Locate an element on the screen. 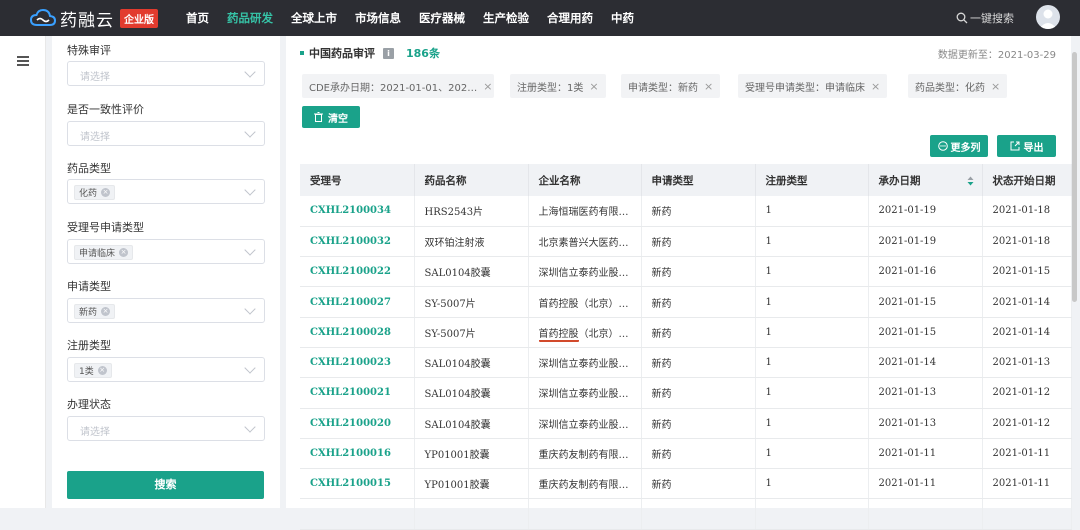 Image resolution: width=1080 pixels, height=530 pixels. nav-home: 首页 is located at coordinates (197, 18).